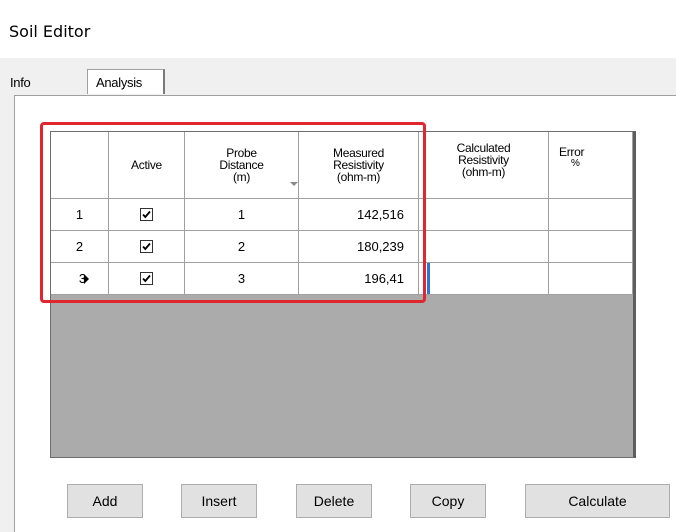 Image resolution: width=676 pixels, height=532 pixels. I want to click on insert-button: Insert, so click(219, 501).